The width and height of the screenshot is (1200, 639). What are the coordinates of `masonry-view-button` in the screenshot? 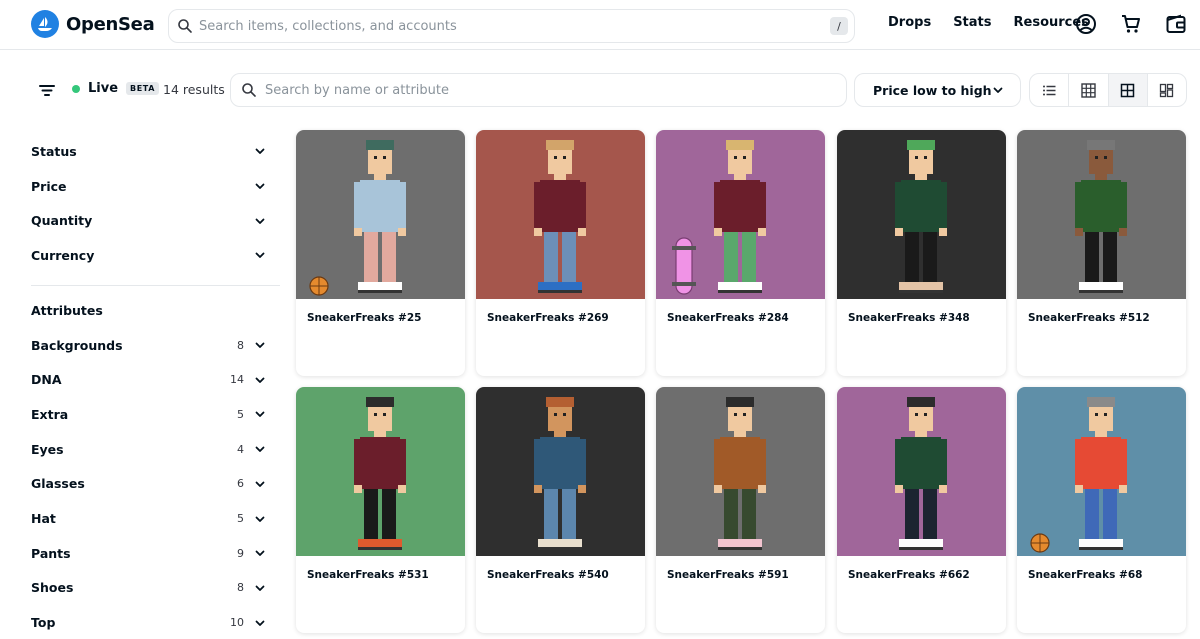 It's located at (1167, 90).